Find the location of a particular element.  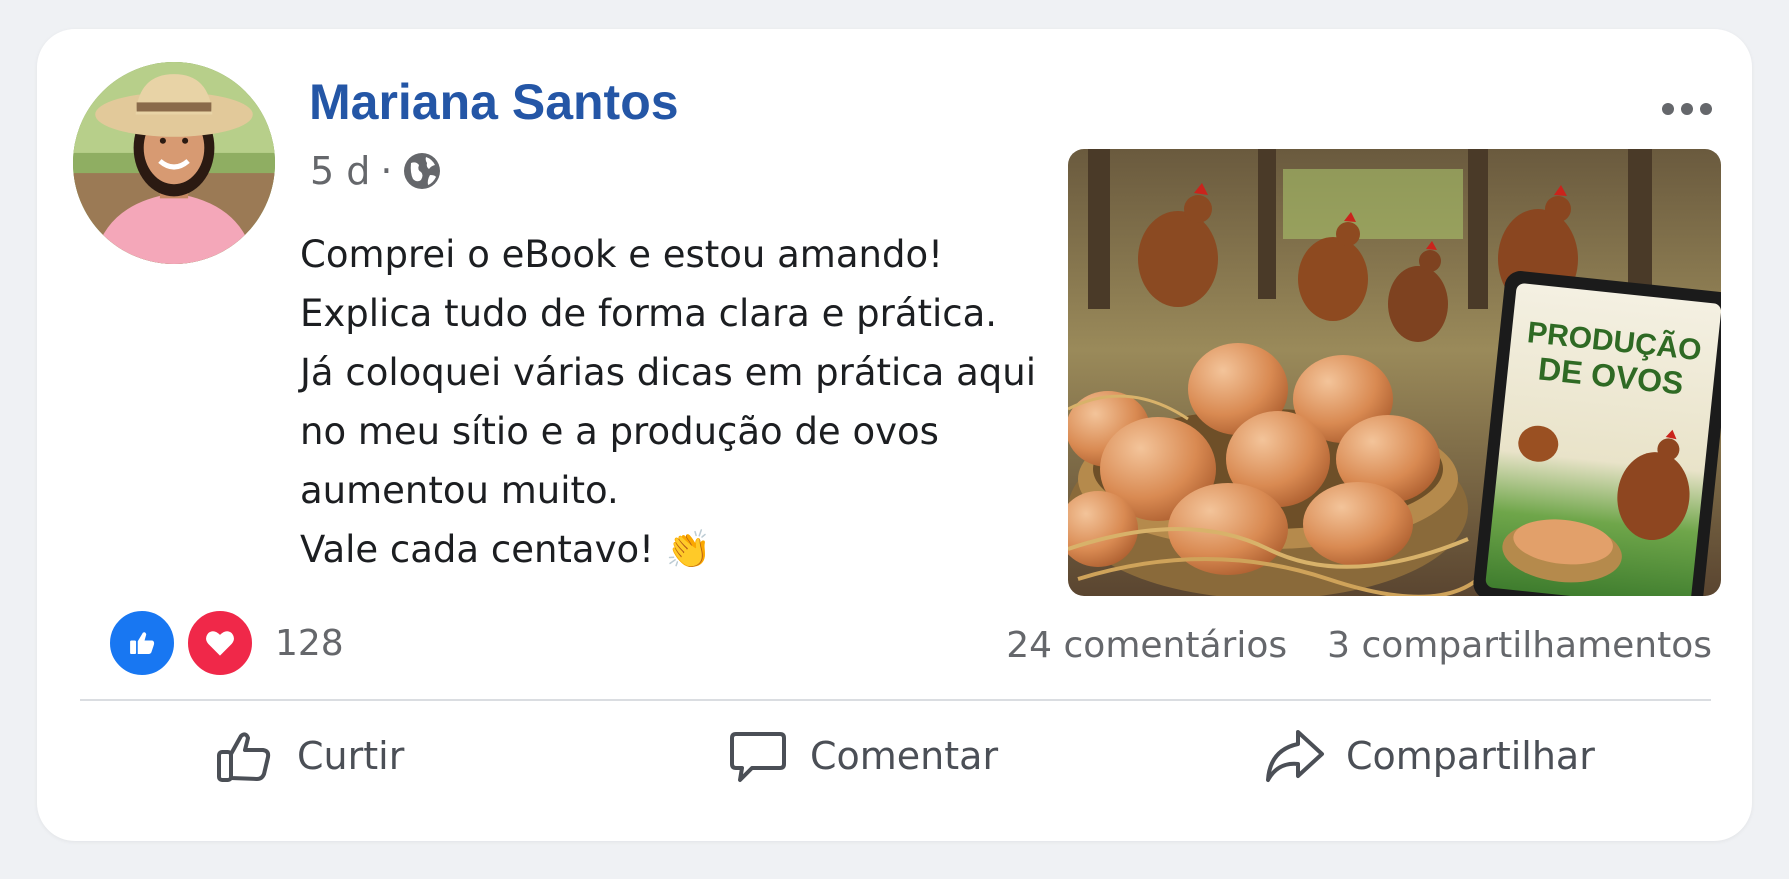

divider is located at coordinates (895, 700).